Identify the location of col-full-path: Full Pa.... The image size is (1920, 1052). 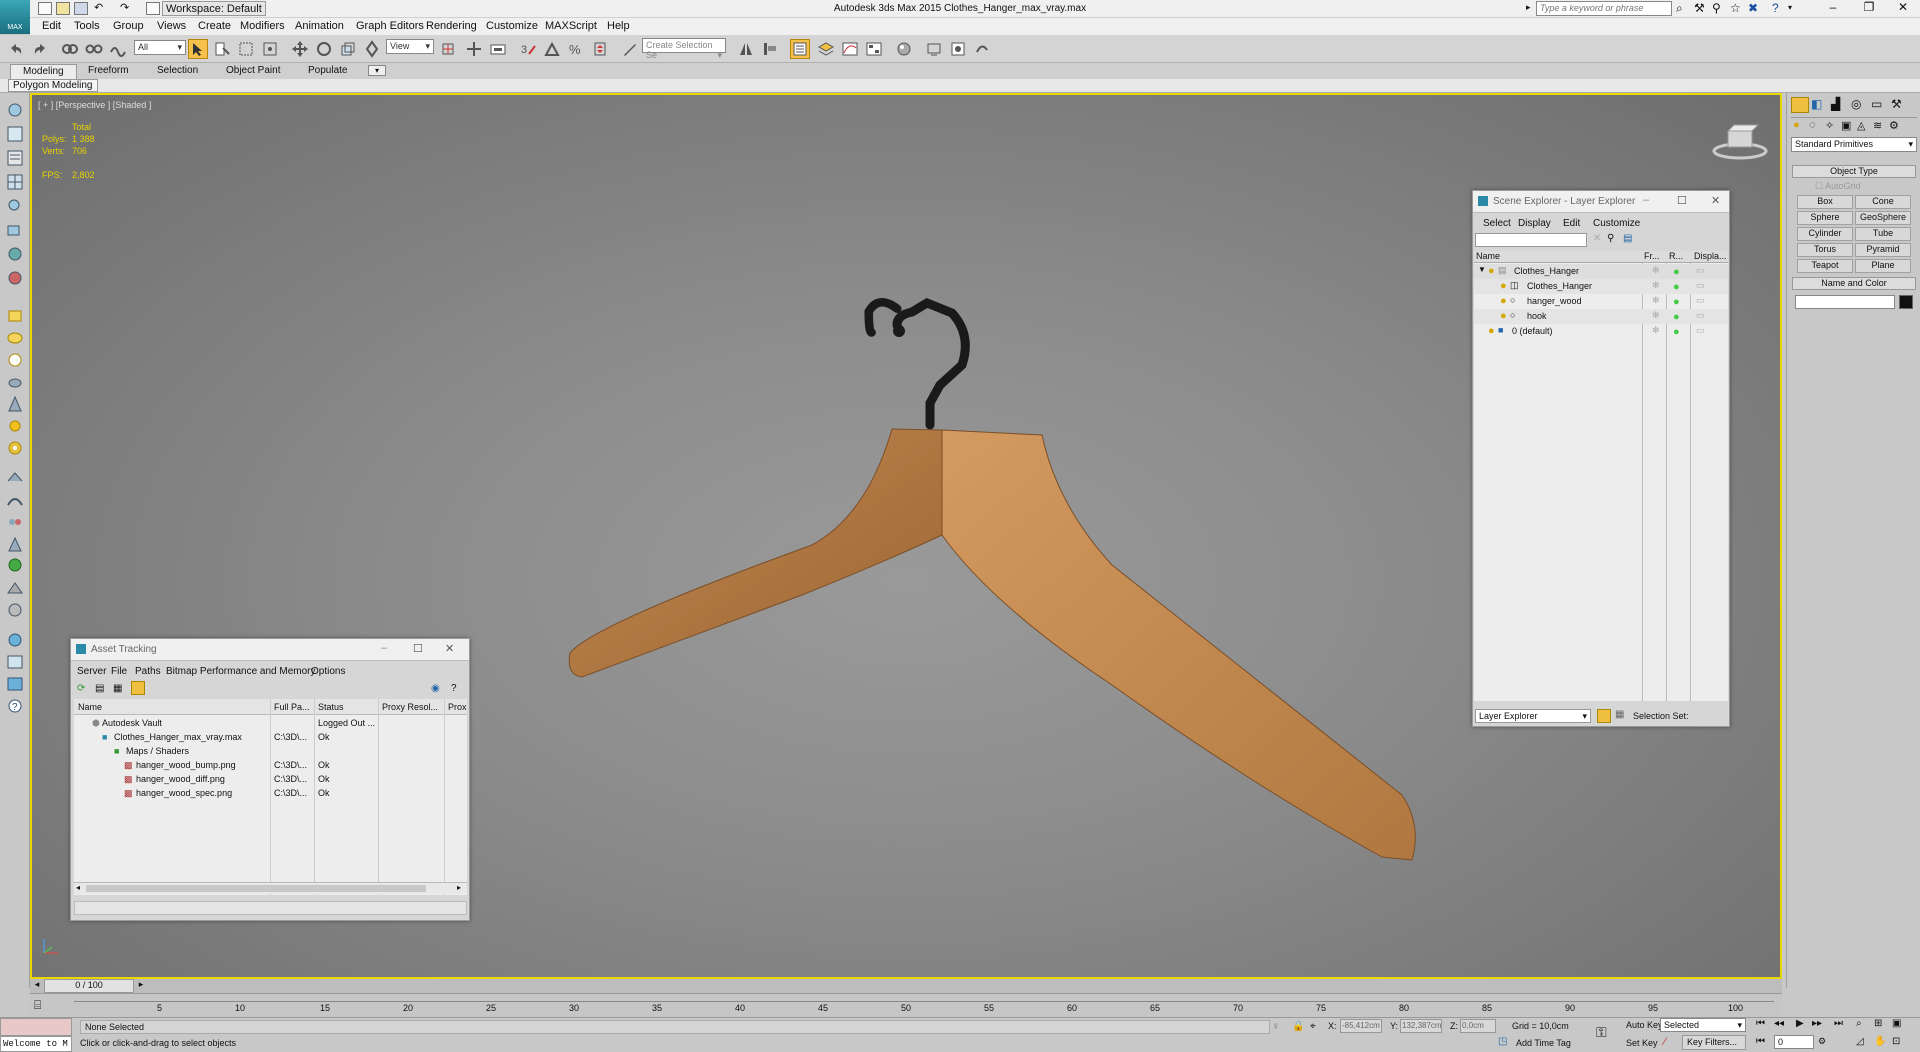
(292, 707).